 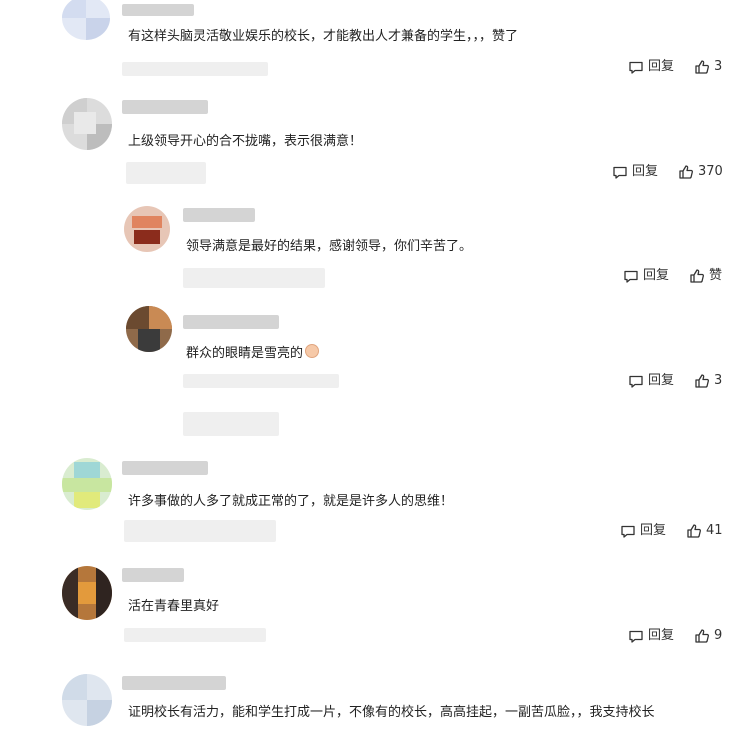 What do you see at coordinates (705, 276) in the screenshot?
I see `like-button: 赞` at bounding box center [705, 276].